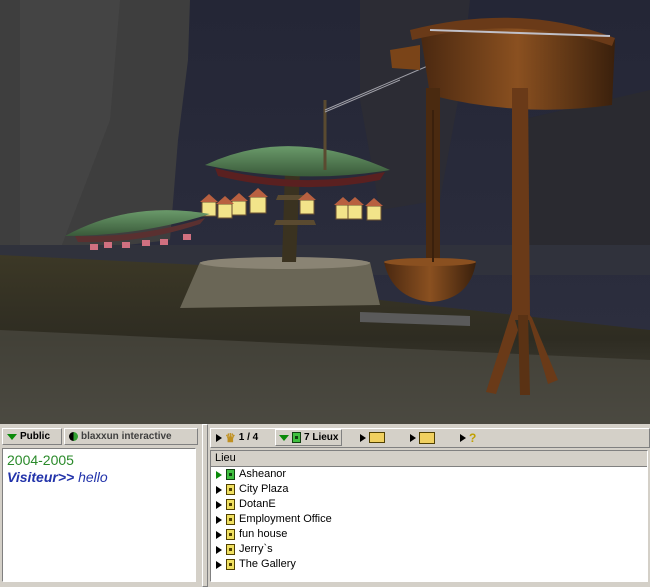 The height and width of the screenshot is (587, 650). I want to click on list-item: Asheanor, so click(429, 474).